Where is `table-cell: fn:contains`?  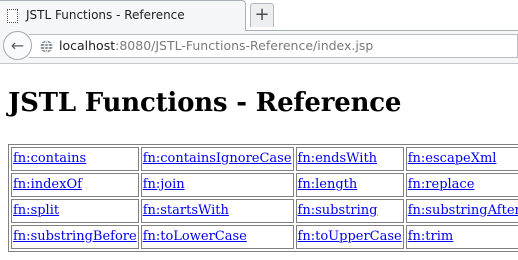 table-cell: fn:contains is located at coordinates (75, 159).